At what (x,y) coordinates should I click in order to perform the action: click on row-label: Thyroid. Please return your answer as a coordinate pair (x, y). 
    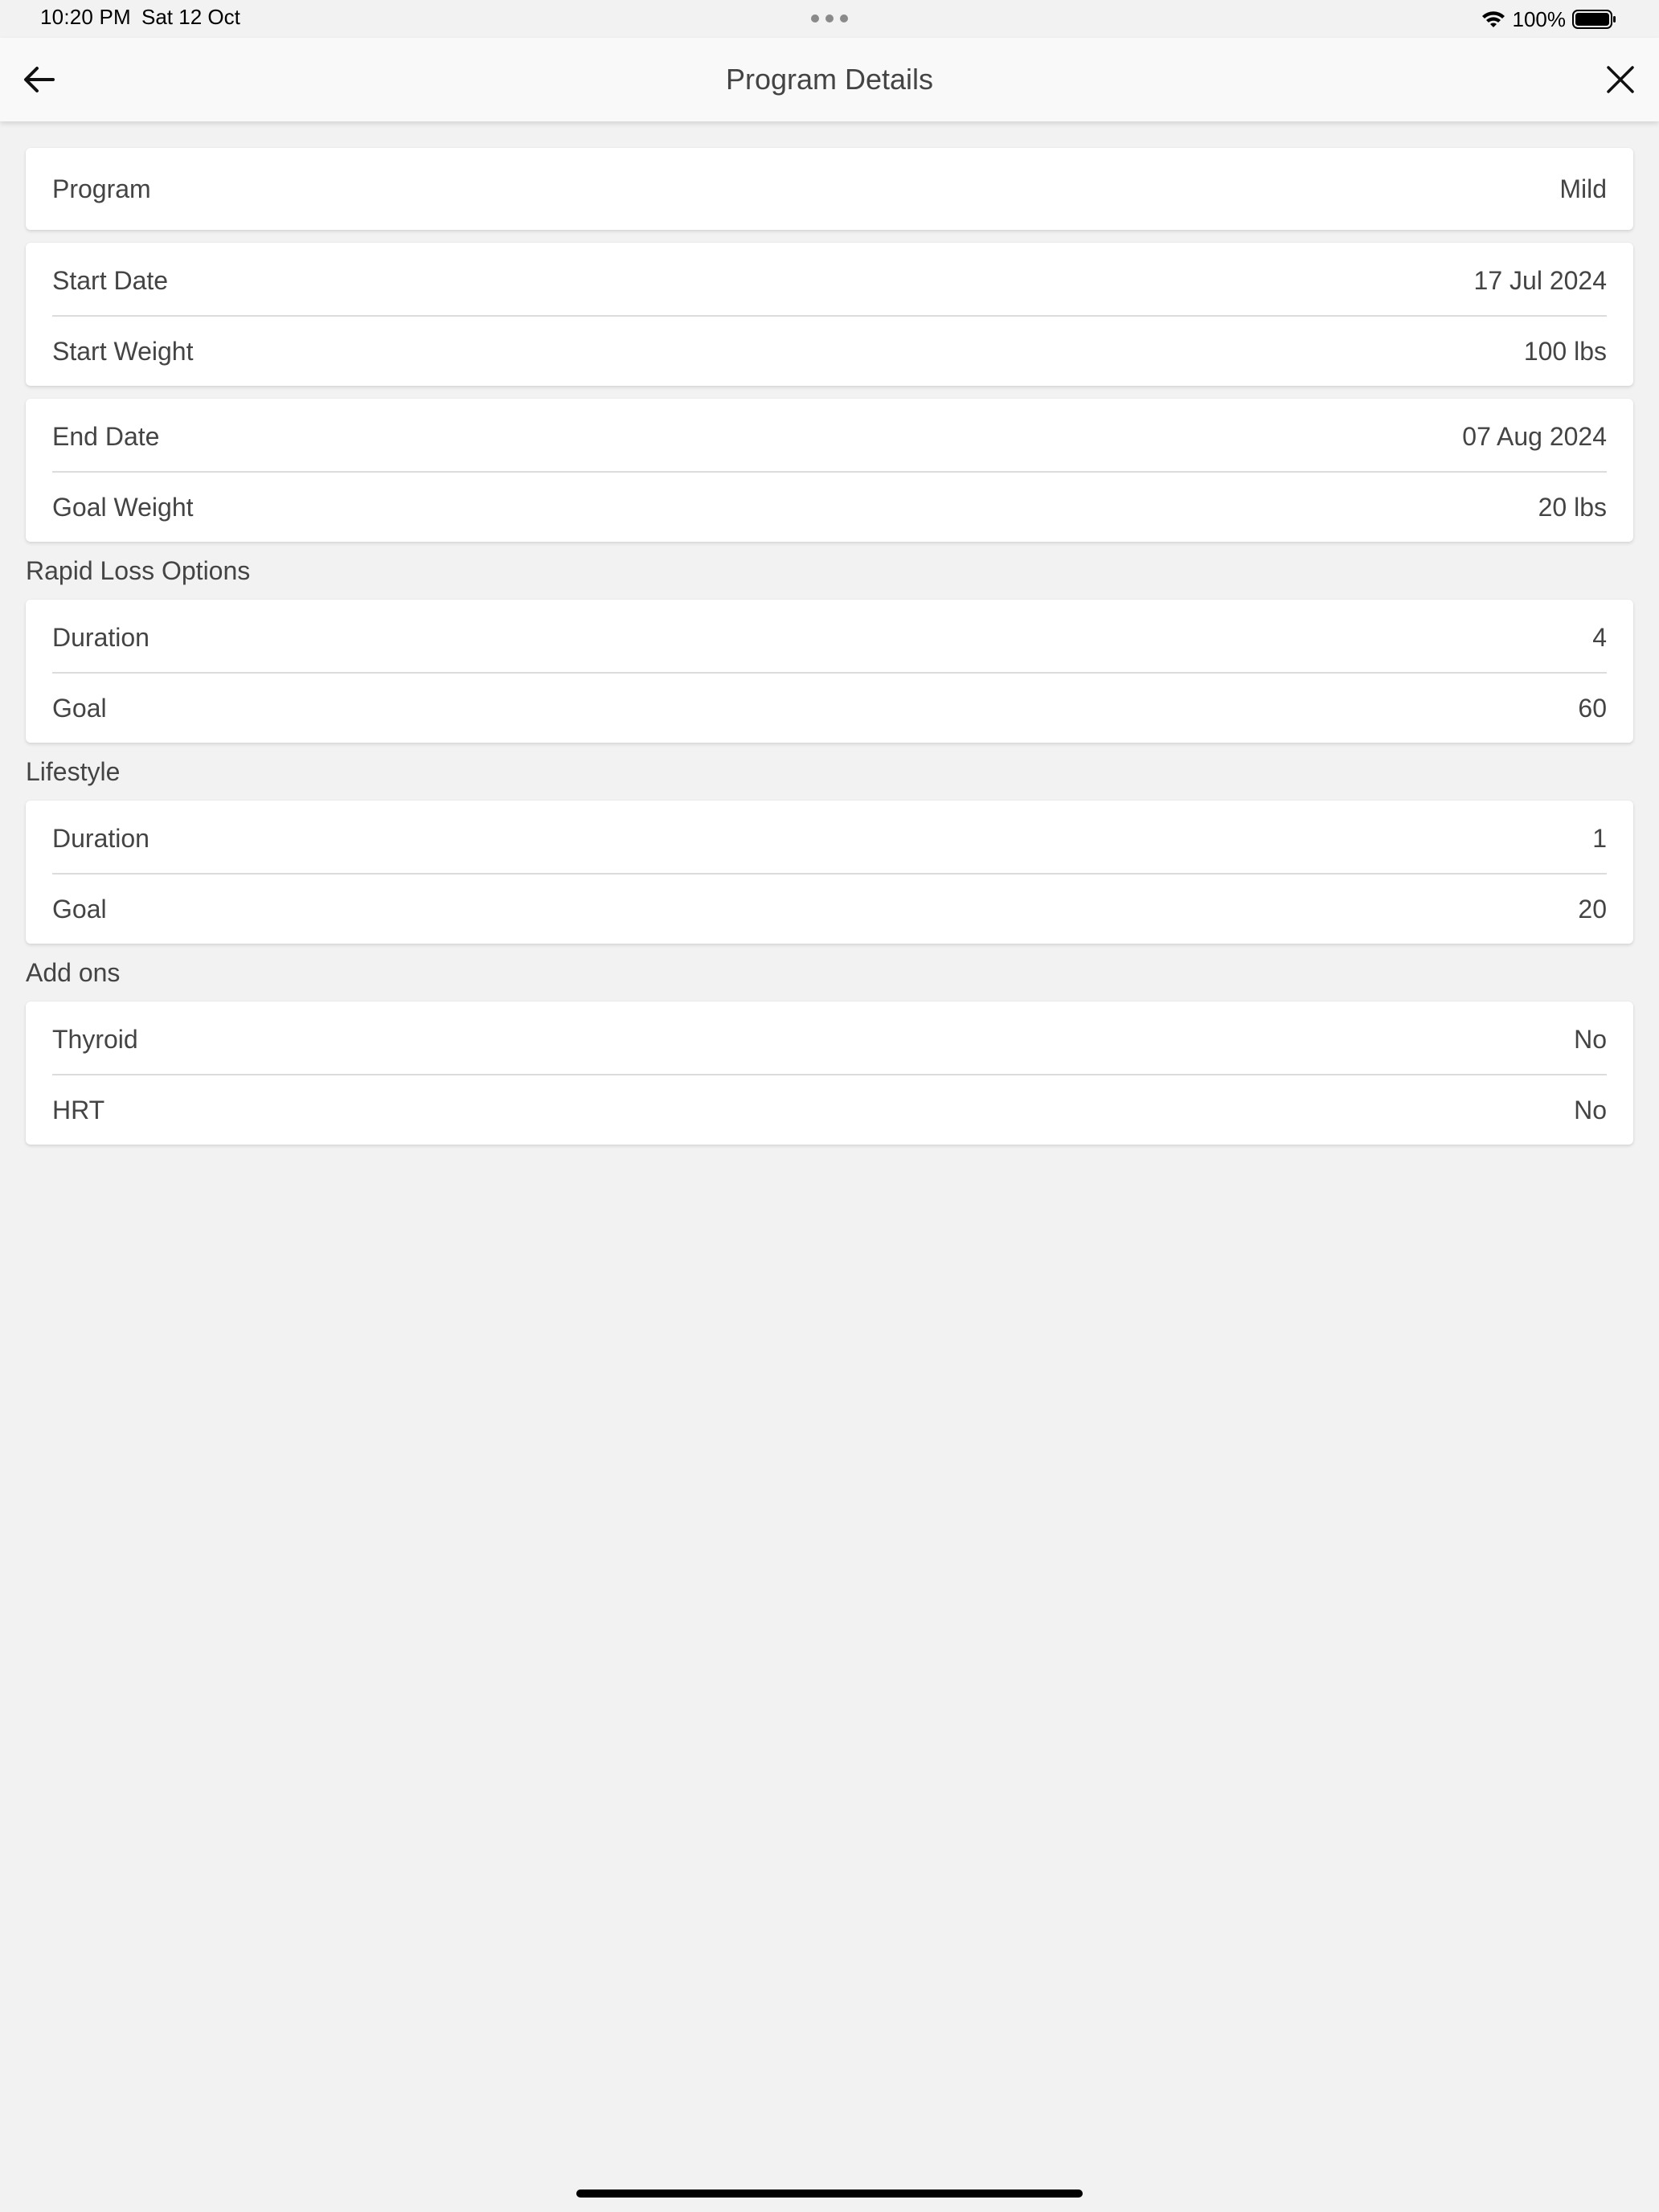
    Looking at the image, I should click on (95, 1039).